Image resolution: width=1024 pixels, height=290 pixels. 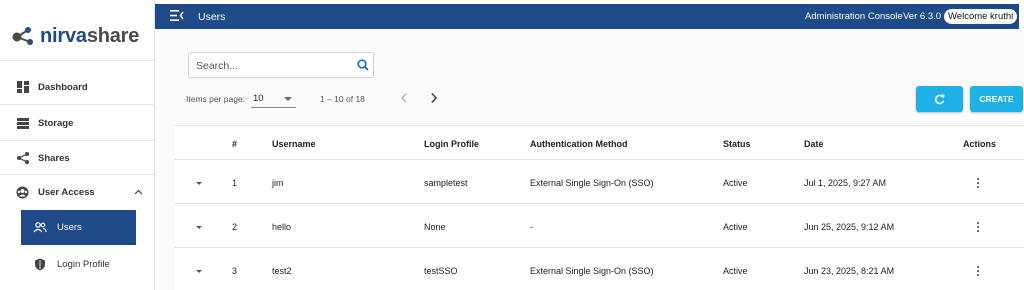 I want to click on sidebar-item-storage: Storage, so click(x=77, y=123).